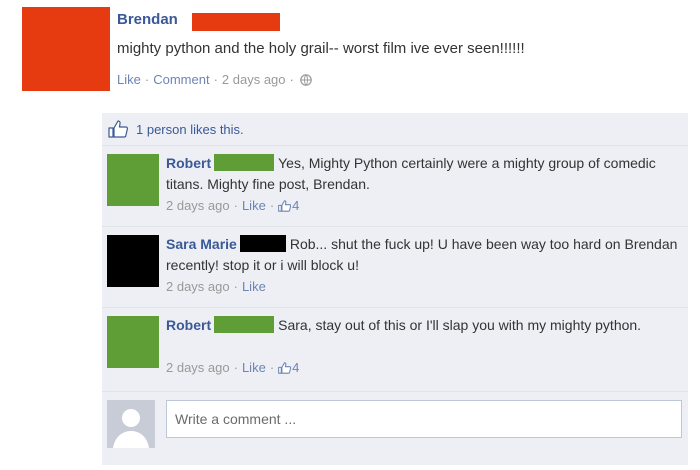  Describe the element at coordinates (131, 424) in the screenshot. I see `default-avatar-icon` at that location.